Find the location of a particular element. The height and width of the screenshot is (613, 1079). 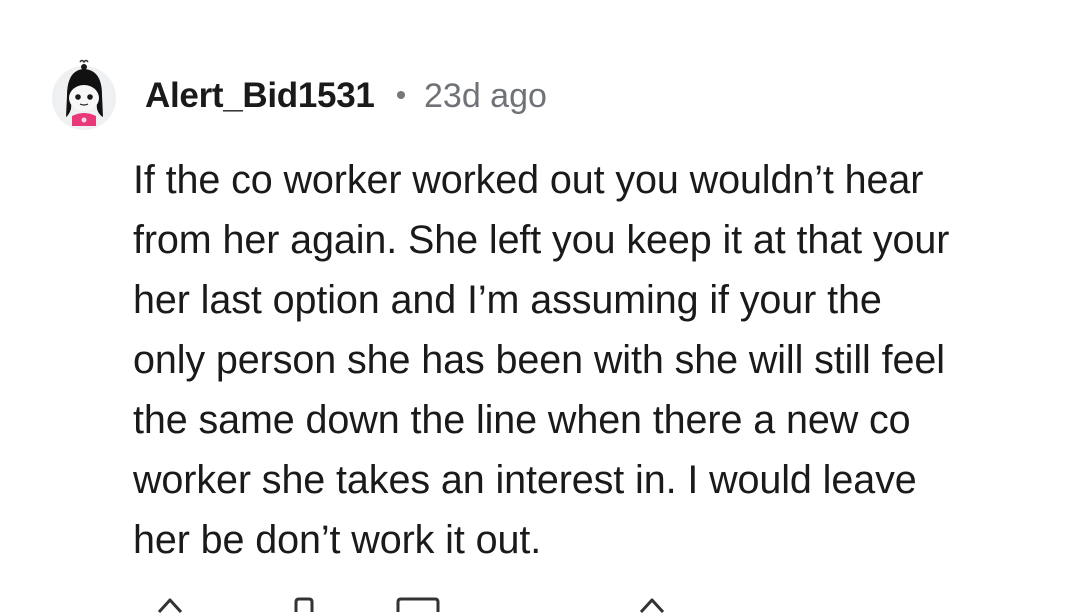

comment-author: Alert_Bid1531 is located at coordinates (260, 96).